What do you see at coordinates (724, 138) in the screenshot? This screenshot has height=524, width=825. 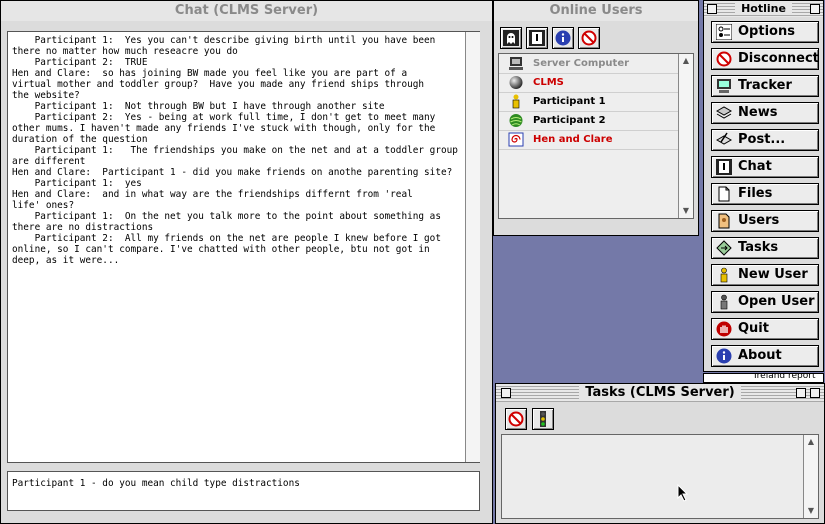 I see `post-icon` at bounding box center [724, 138].